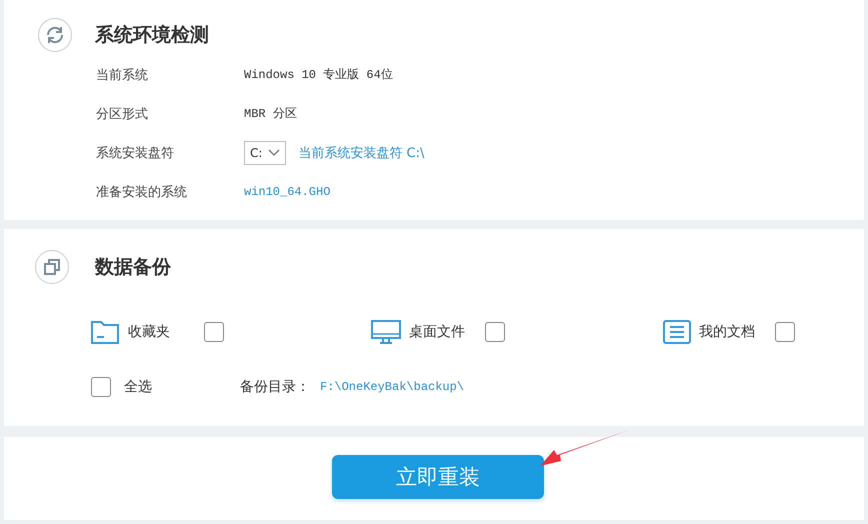  What do you see at coordinates (438, 477) in the screenshot?
I see `reinstall-button: 立即重装` at bounding box center [438, 477].